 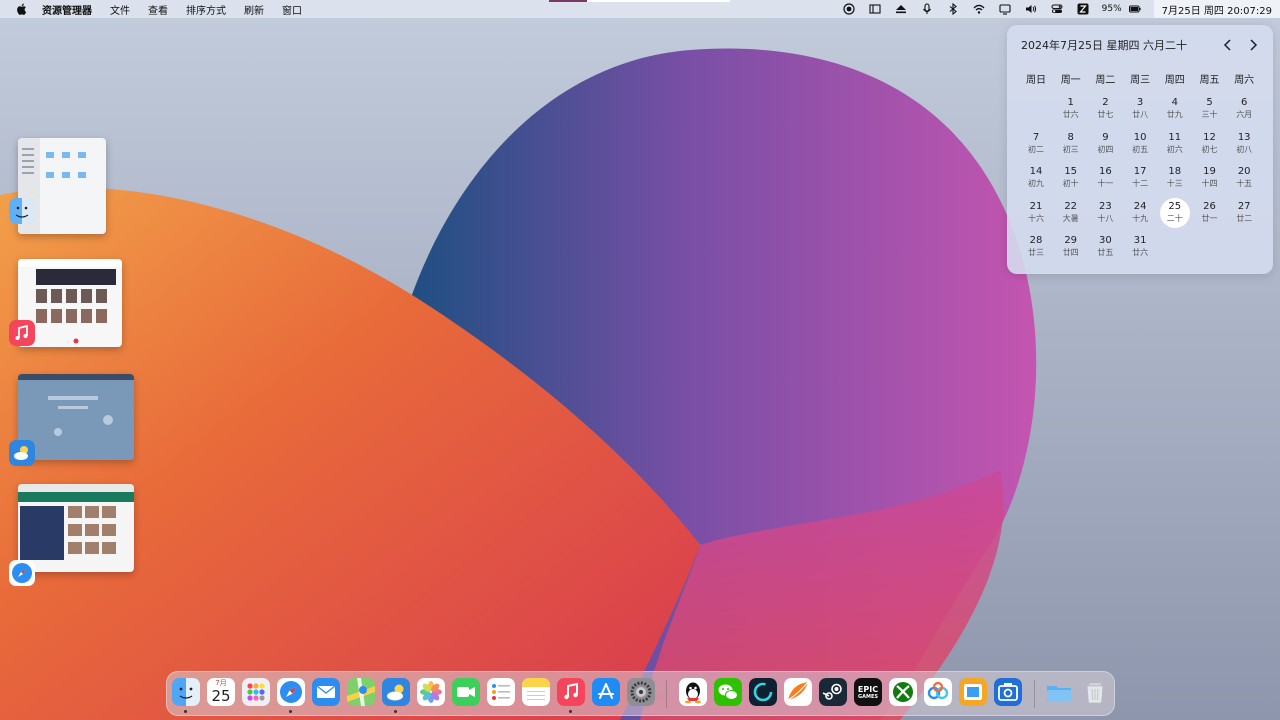 What do you see at coordinates (1140, 144) in the screenshot?
I see `calendar-day: 10 初五` at bounding box center [1140, 144].